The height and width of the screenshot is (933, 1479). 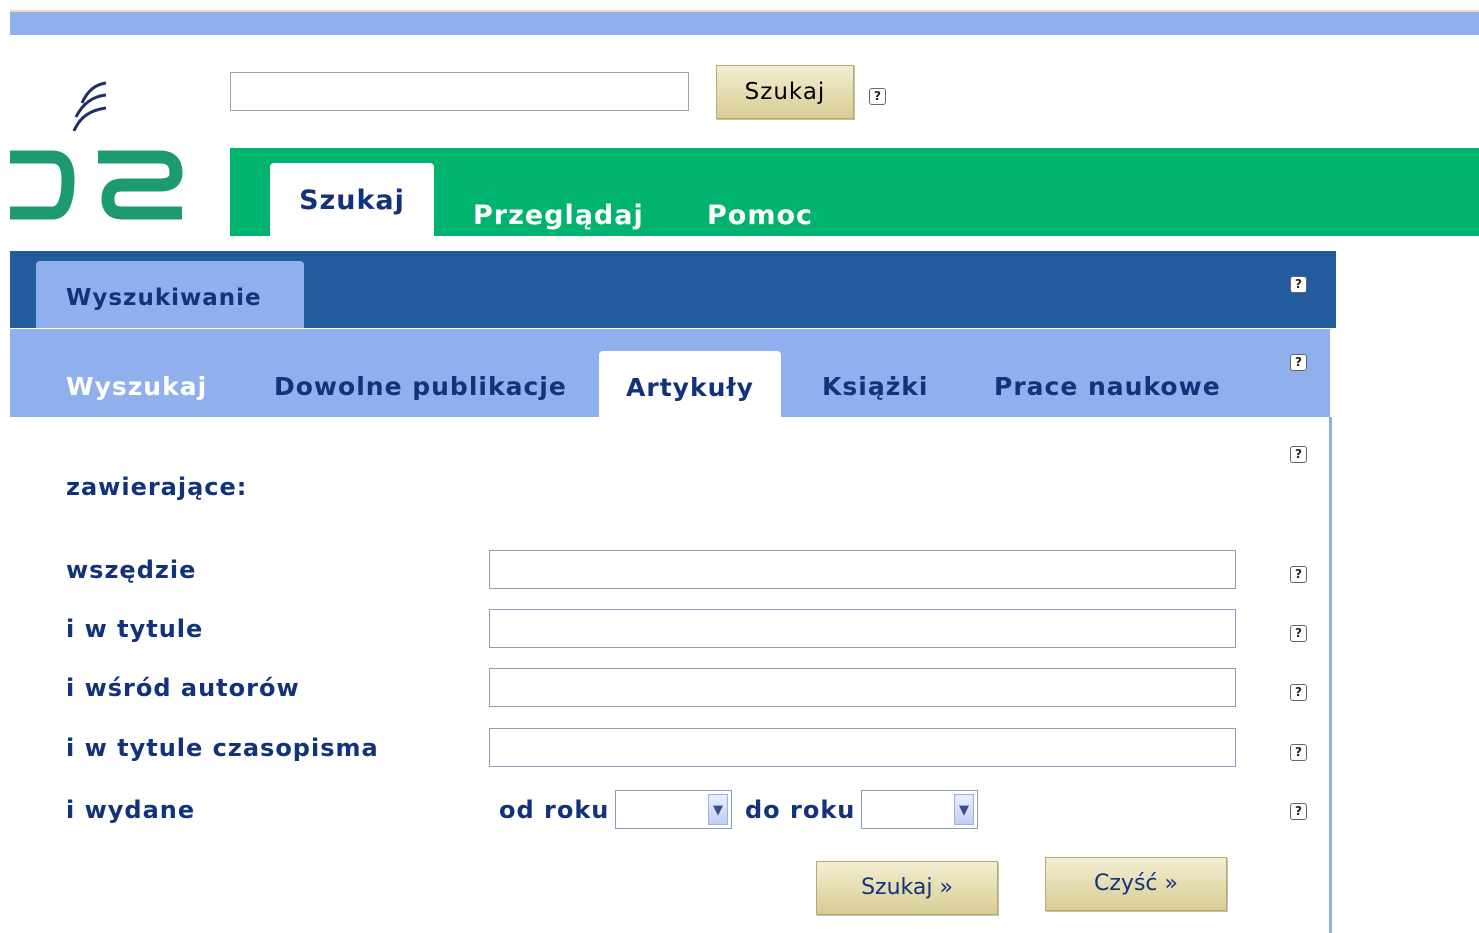 I want to click on clear-button: Czyść », so click(x=1136, y=884).